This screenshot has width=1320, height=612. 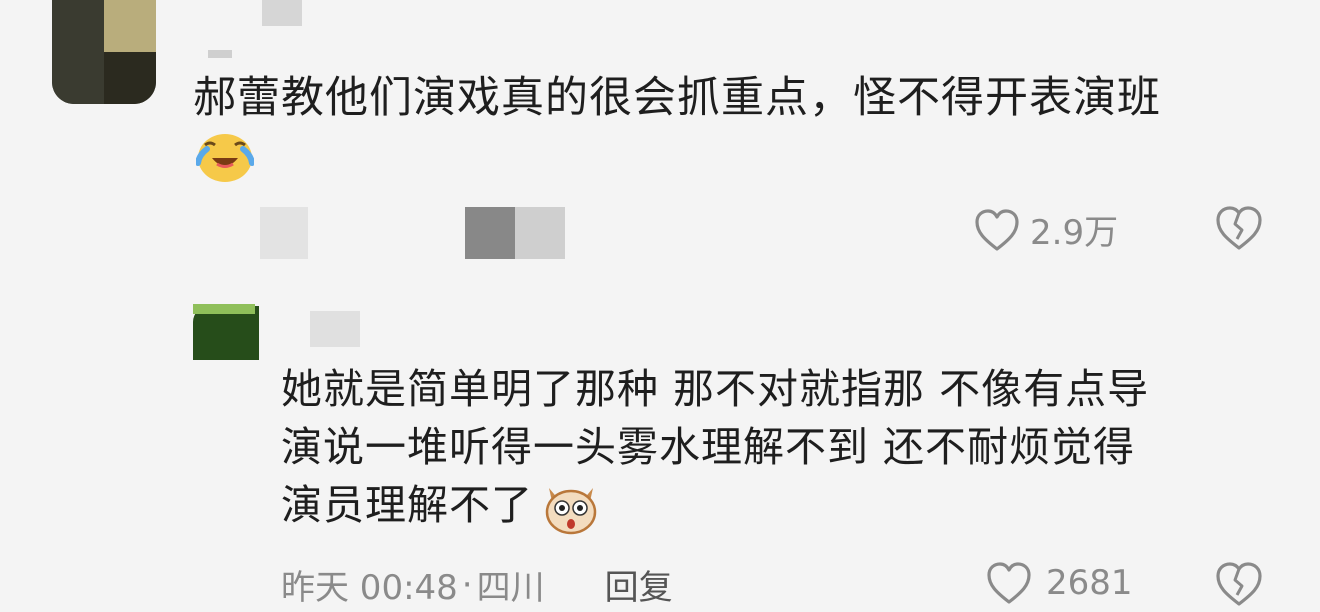 What do you see at coordinates (1089, 583) in the screenshot?
I see `like-count: 2681` at bounding box center [1089, 583].